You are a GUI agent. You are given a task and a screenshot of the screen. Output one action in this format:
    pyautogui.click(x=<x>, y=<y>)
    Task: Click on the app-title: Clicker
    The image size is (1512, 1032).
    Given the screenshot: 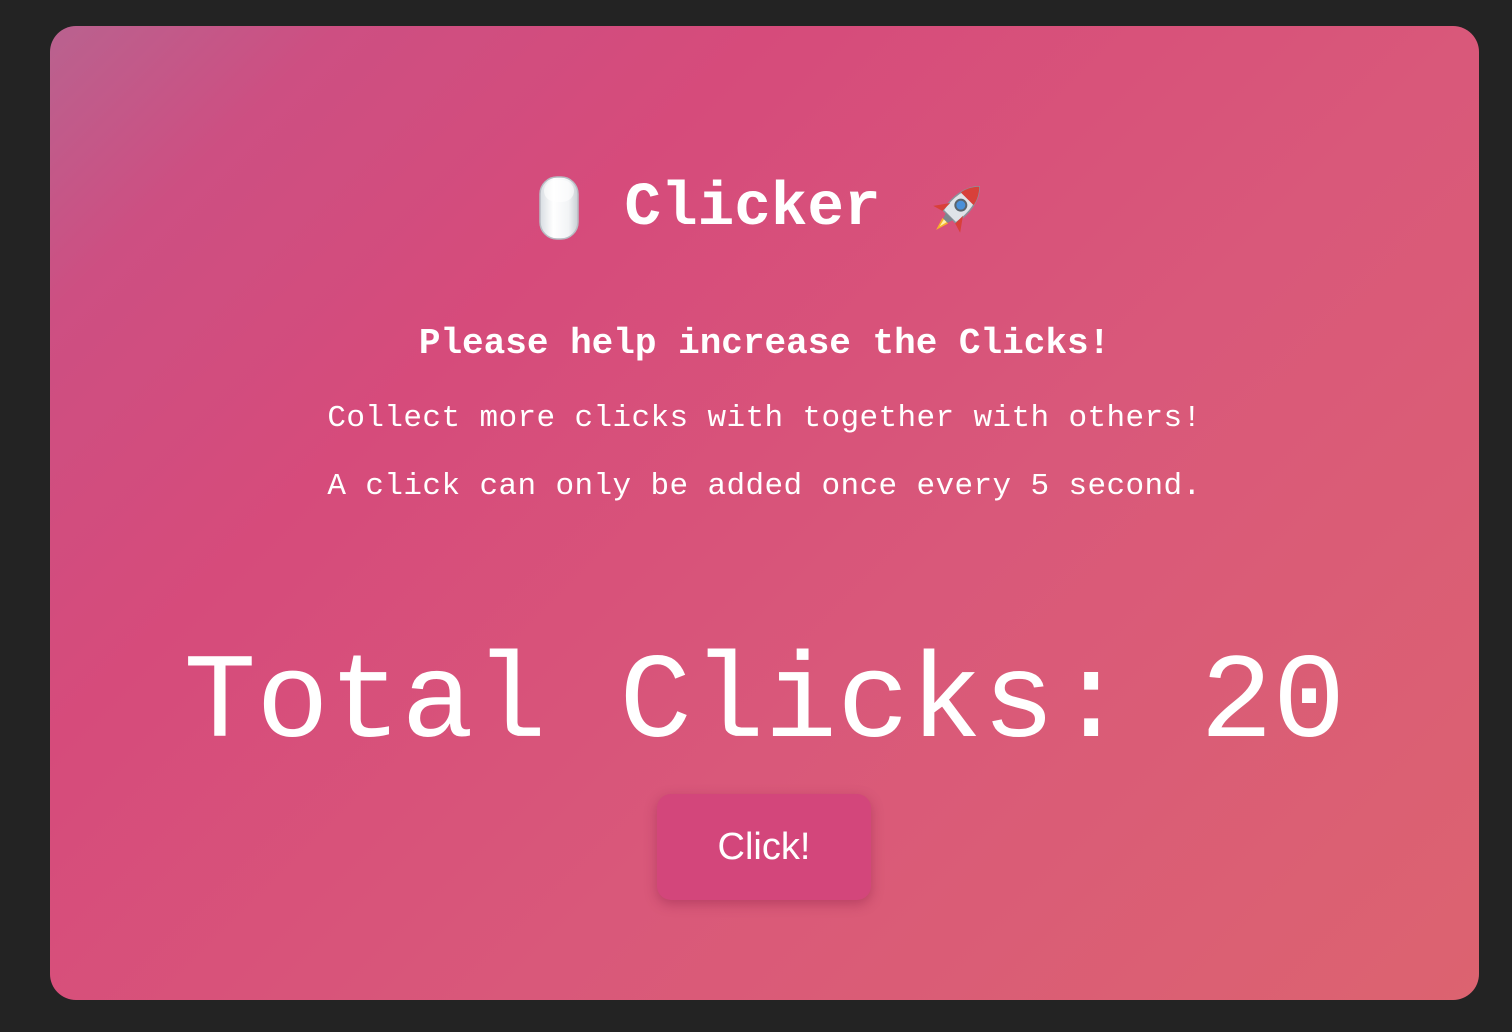 What is the action you would take?
    pyautogui.click(x=752, y=208)
    